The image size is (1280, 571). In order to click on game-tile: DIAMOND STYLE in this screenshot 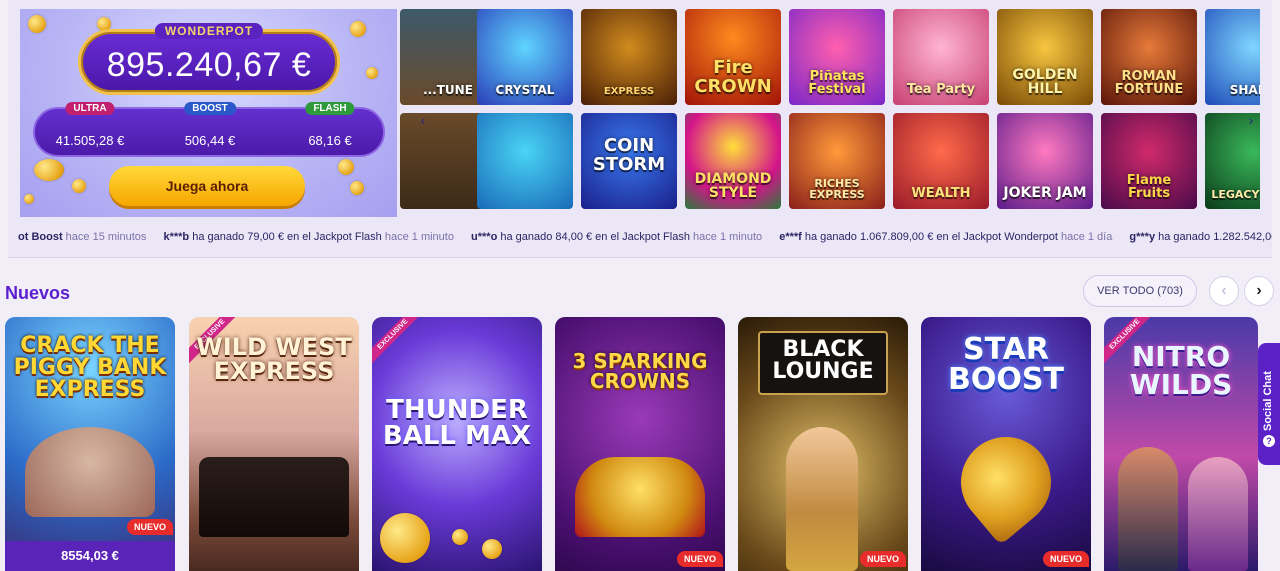, I will do `click(733, 161)`.